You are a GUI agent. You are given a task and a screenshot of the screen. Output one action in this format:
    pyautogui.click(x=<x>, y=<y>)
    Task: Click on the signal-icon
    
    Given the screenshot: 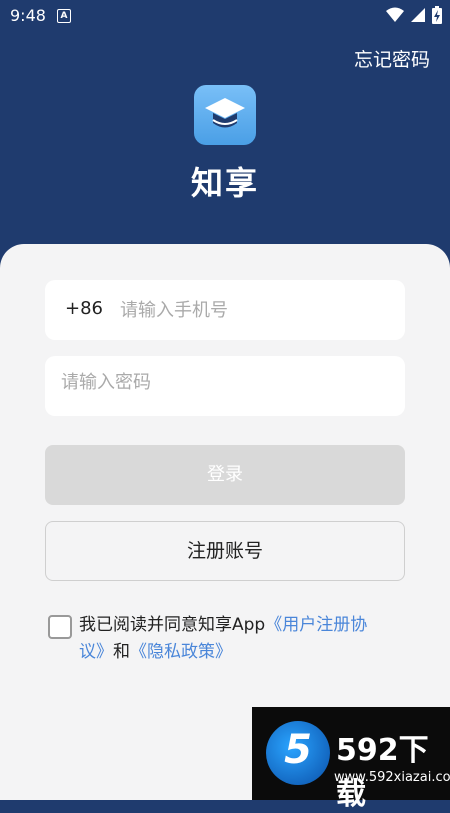 What is the action you would take?
    pyautogui.click(x=418, y=15)
    